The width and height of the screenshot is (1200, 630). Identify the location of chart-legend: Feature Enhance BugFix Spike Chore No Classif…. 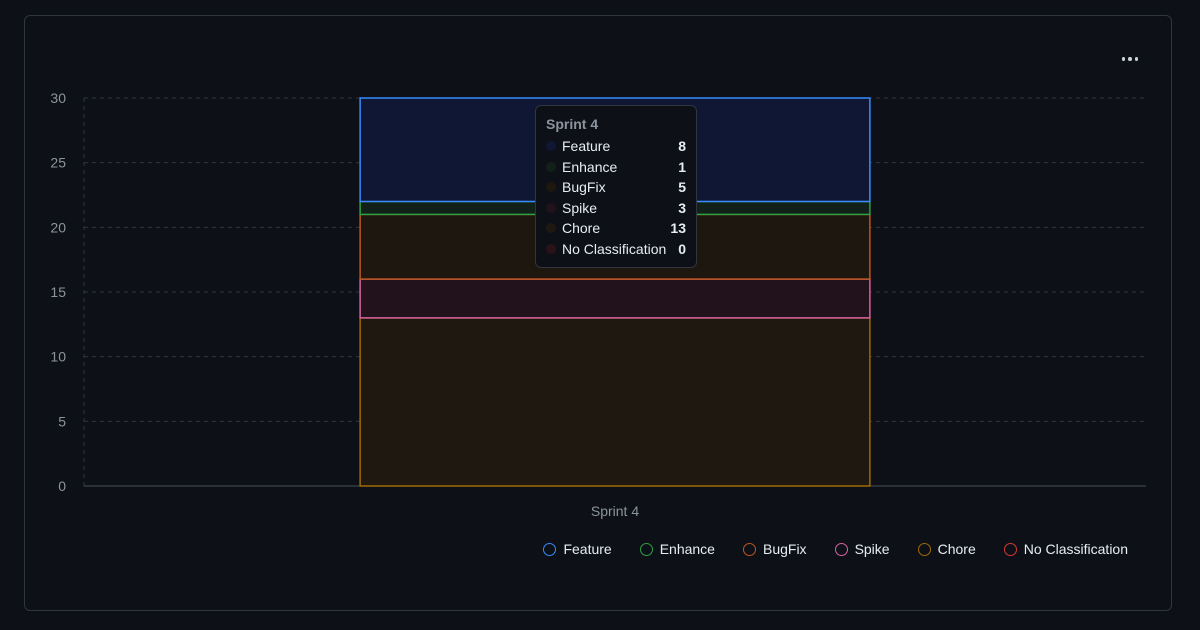
(835, 549).